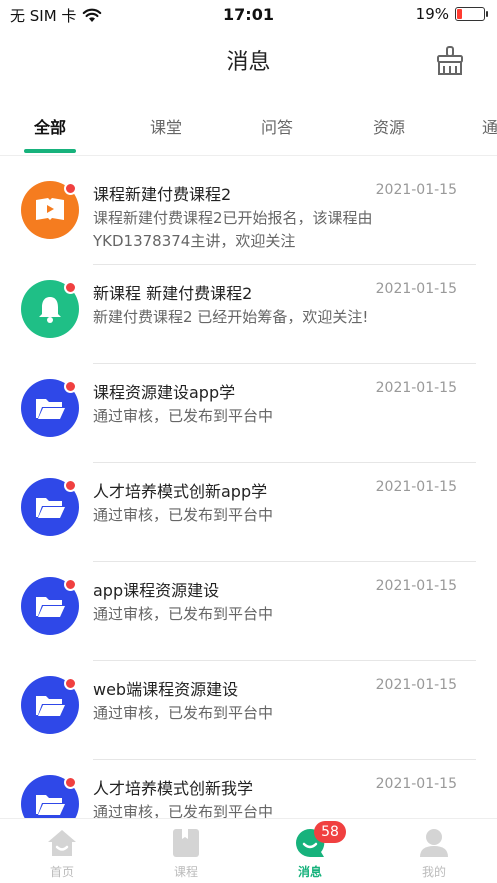  What do you see at coordinates (186, 843) in the screenshot?
I see `book-icon` at bounding box center [186, 843].